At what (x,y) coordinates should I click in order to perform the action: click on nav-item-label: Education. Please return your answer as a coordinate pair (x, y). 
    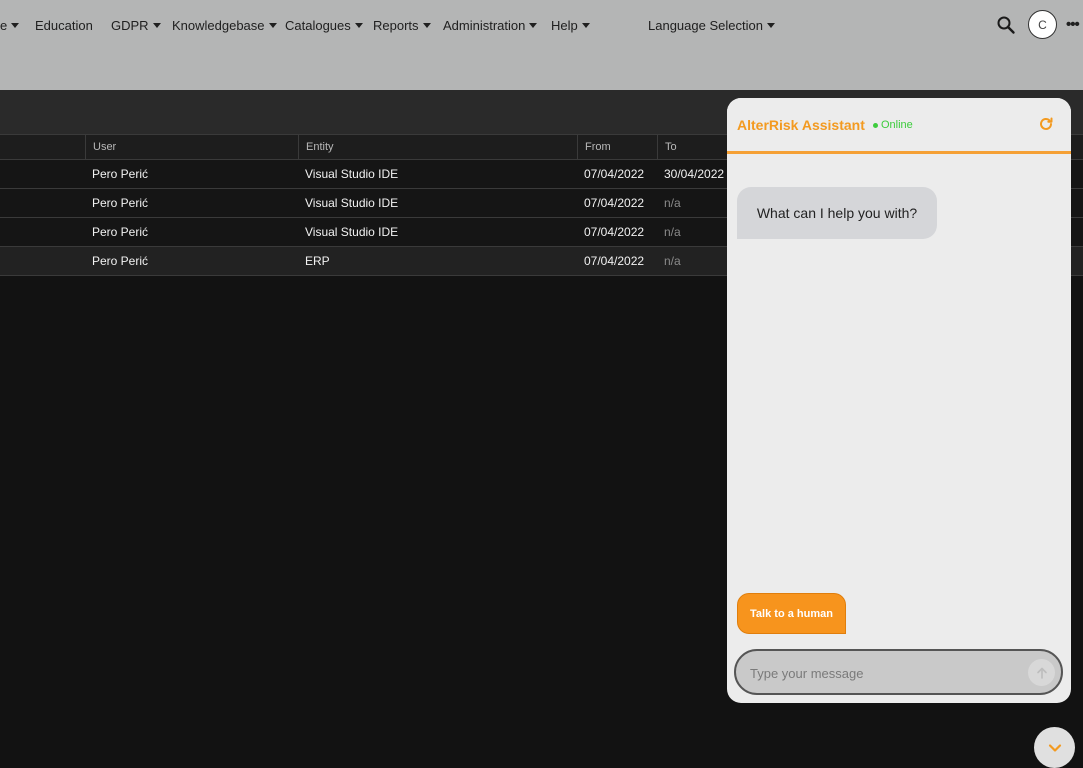
    Looking at the image, I should click on (64, 25).